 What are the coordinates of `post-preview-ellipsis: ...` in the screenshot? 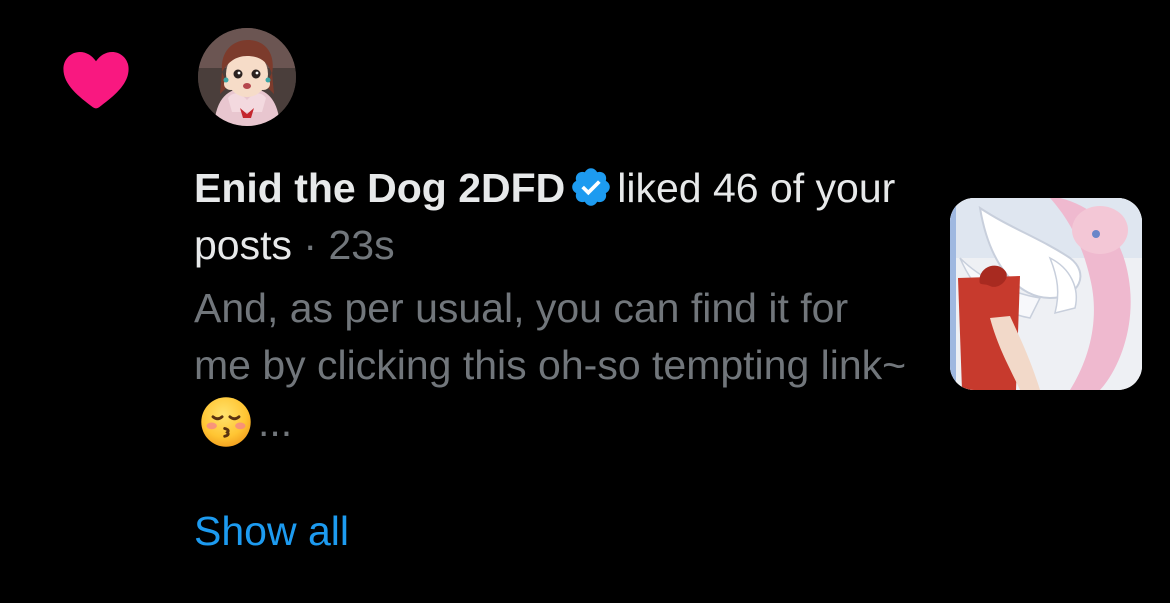 It's located at (275, 422).